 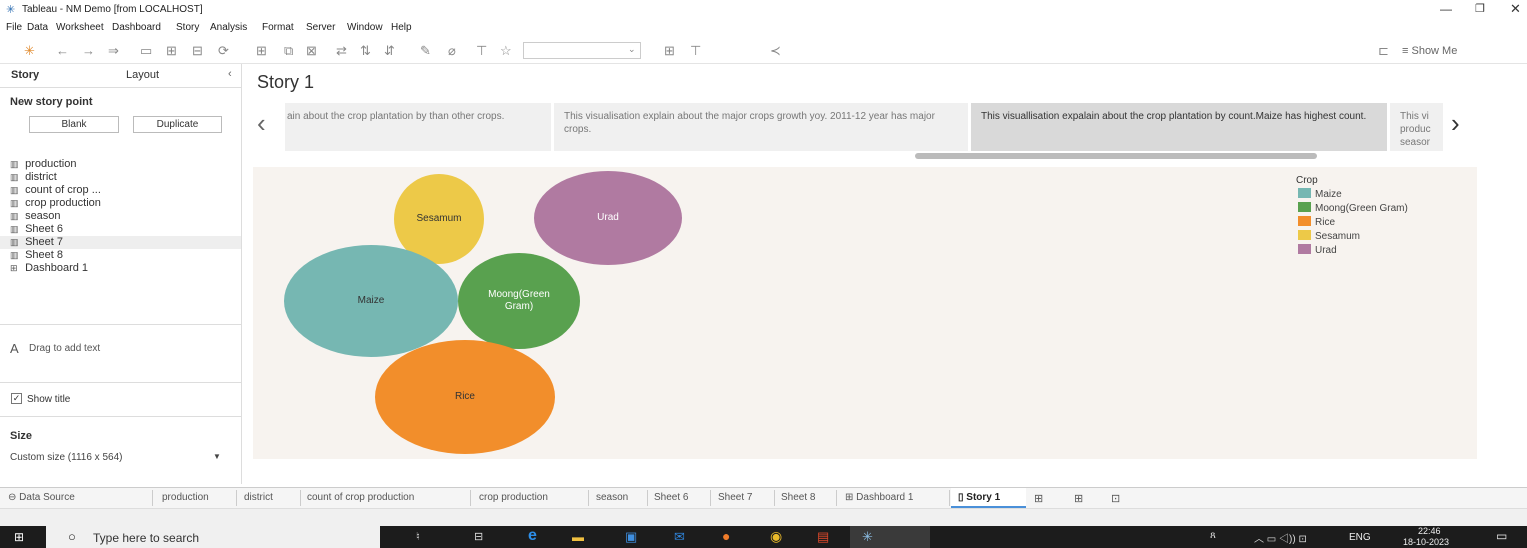 I want to click on story-prev-arrow-icon: ‹, so click(x=261, y=123).